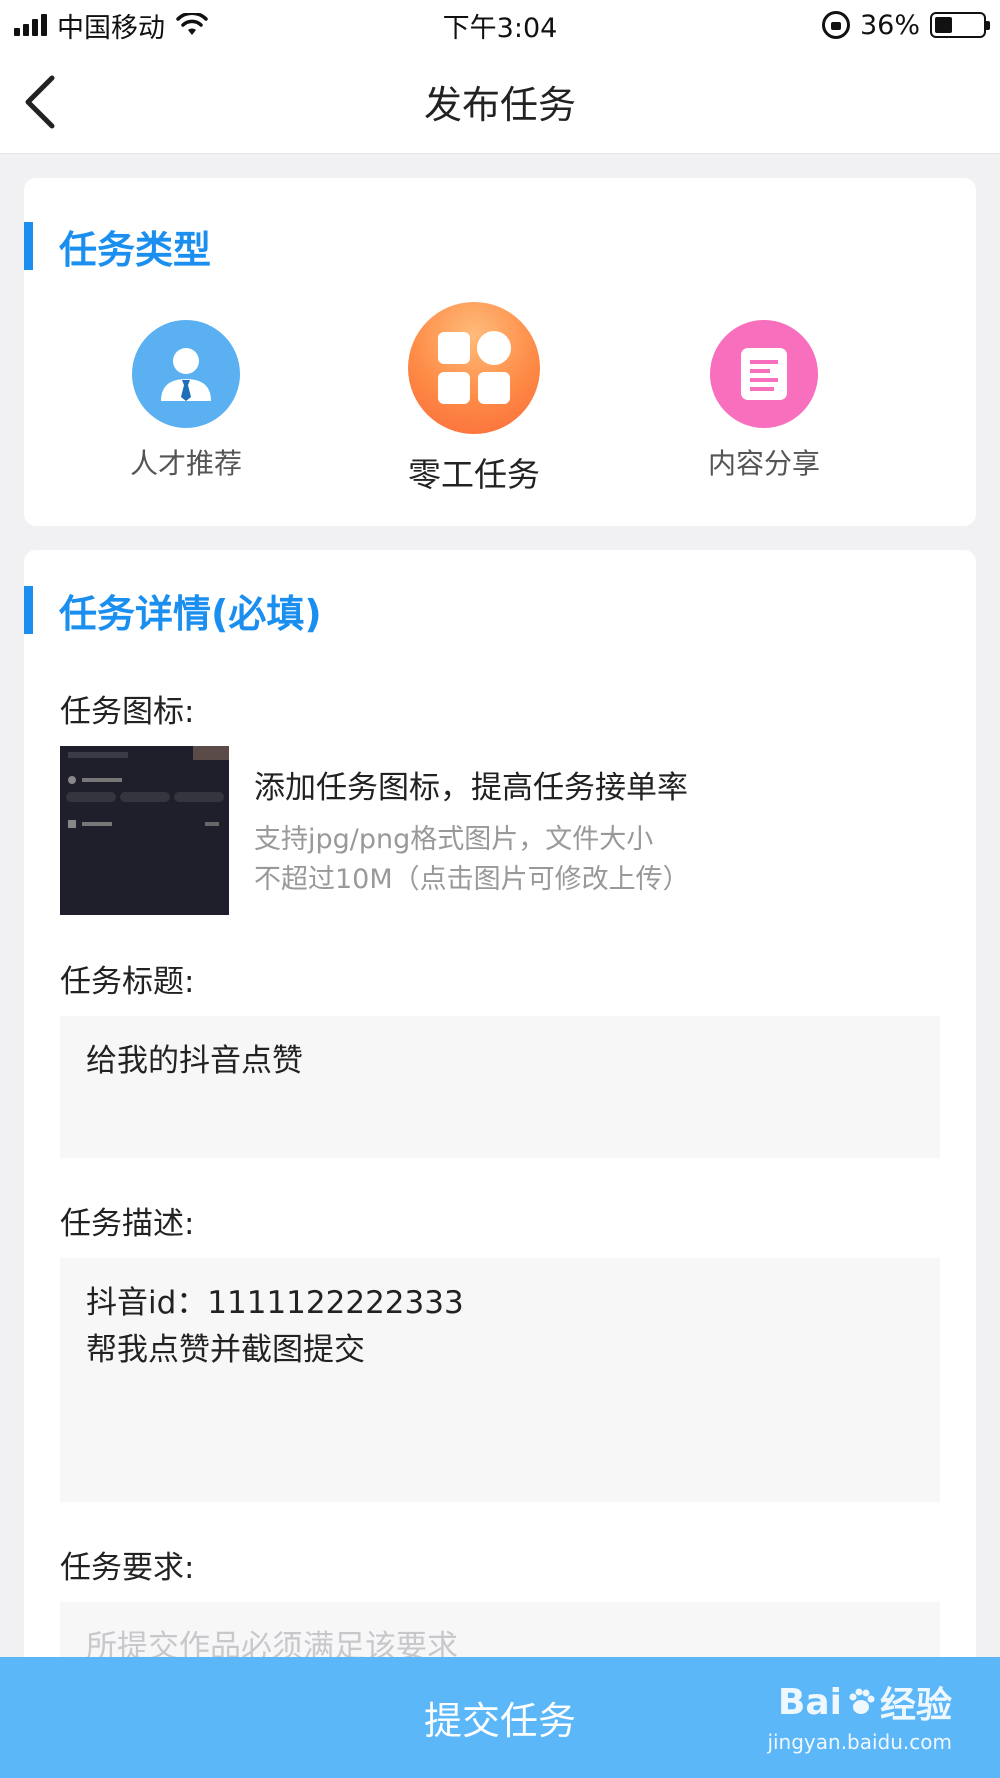 Image resolution: width=1000 pixels, height=1778 pixels. I want to click on wifi-icon, so click(192, 24).